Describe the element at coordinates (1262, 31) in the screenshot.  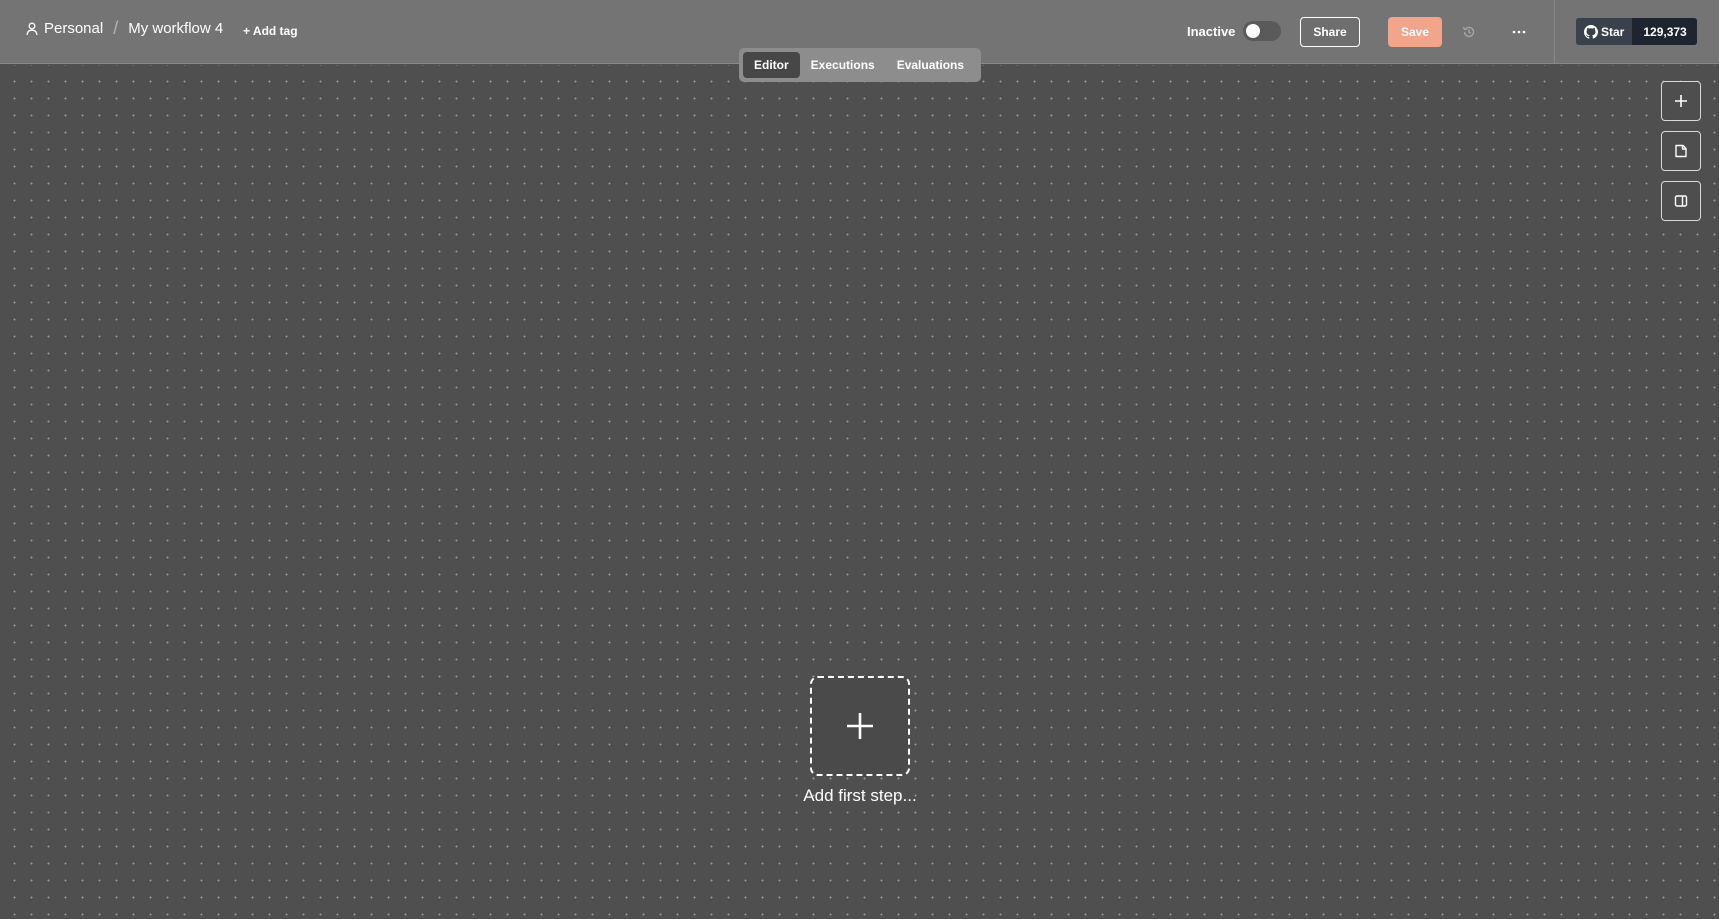
I see `active-toggle` at that location.